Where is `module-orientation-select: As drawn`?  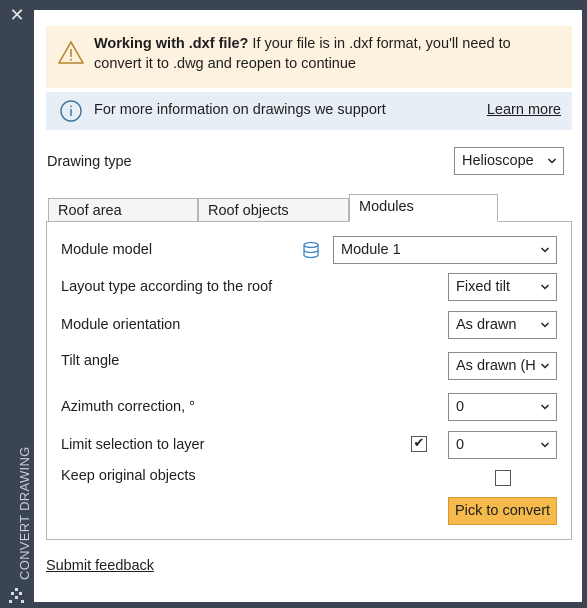 module-orientation-select: As drawn is located at coordinates (502, 325).